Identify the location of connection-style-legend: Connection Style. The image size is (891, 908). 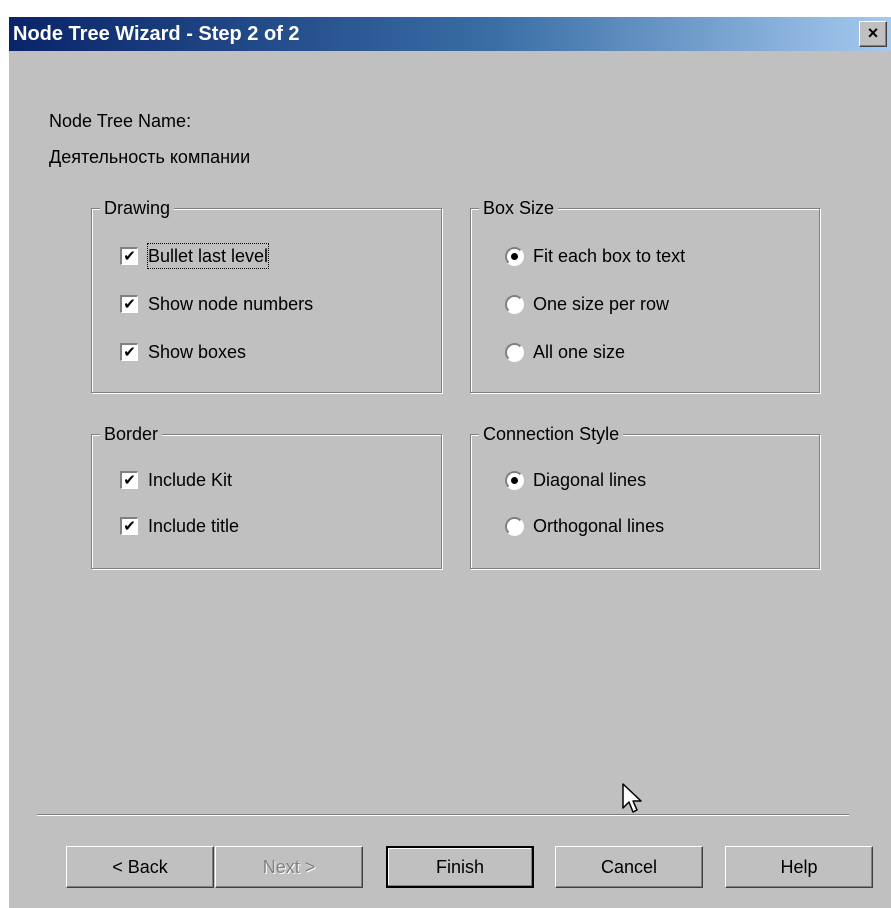
(551, 434).